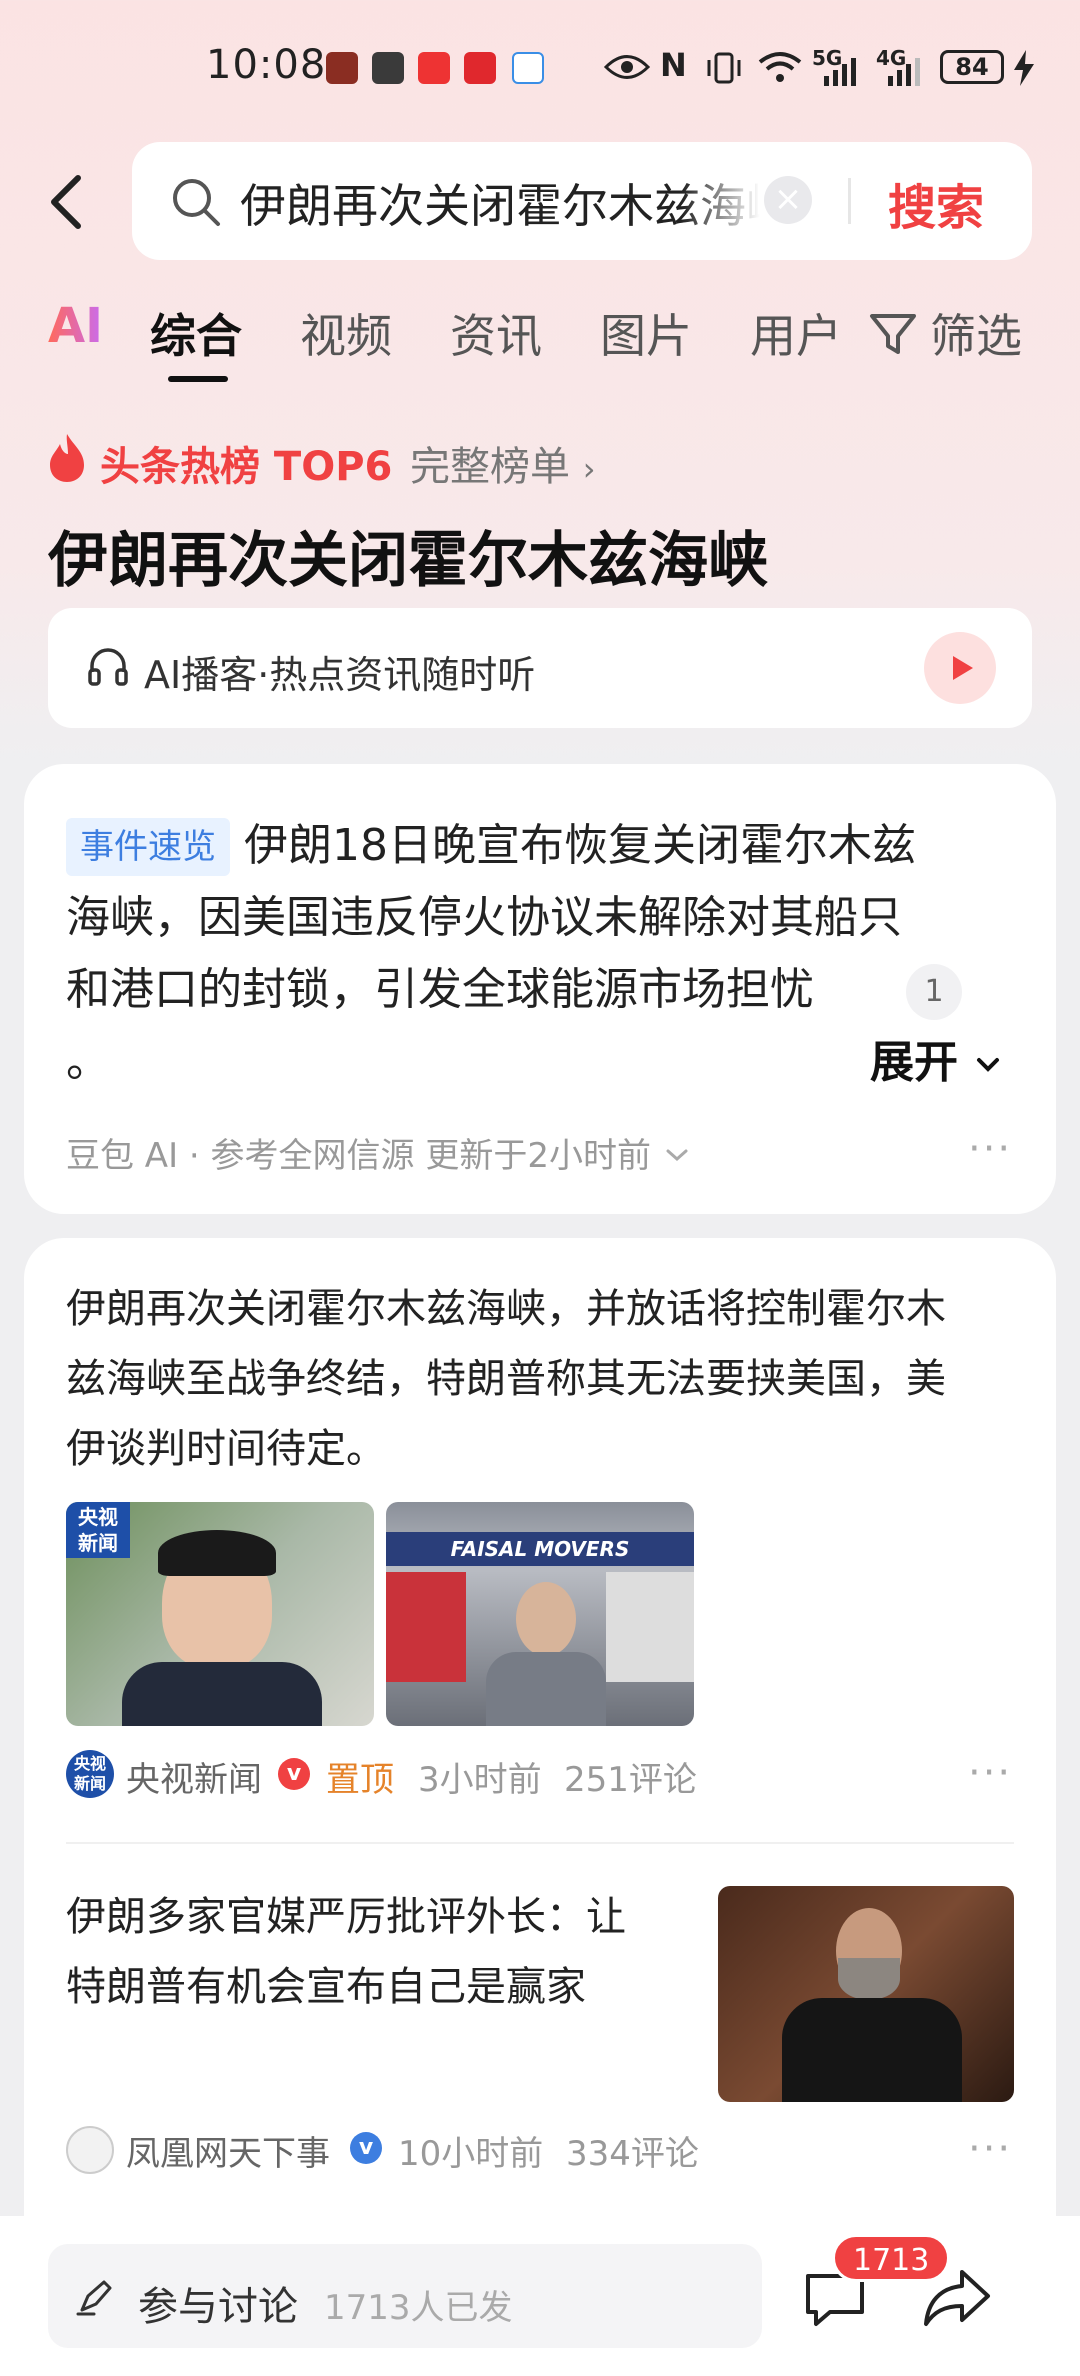  What do you see at coordinates (418, 2308) in the screenshot?
I see `discuss-count: 1713人已发` at bounding box center [418, 2308].